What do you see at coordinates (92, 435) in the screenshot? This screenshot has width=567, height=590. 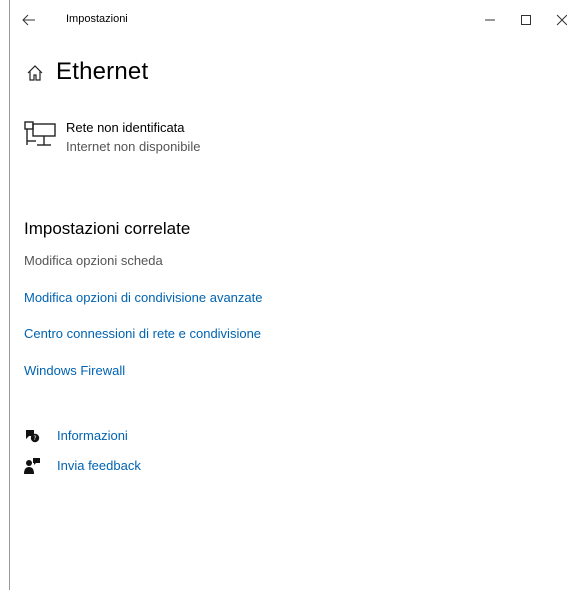 I see `help-info-label: Informazioni` at bounding box center [92, 435].